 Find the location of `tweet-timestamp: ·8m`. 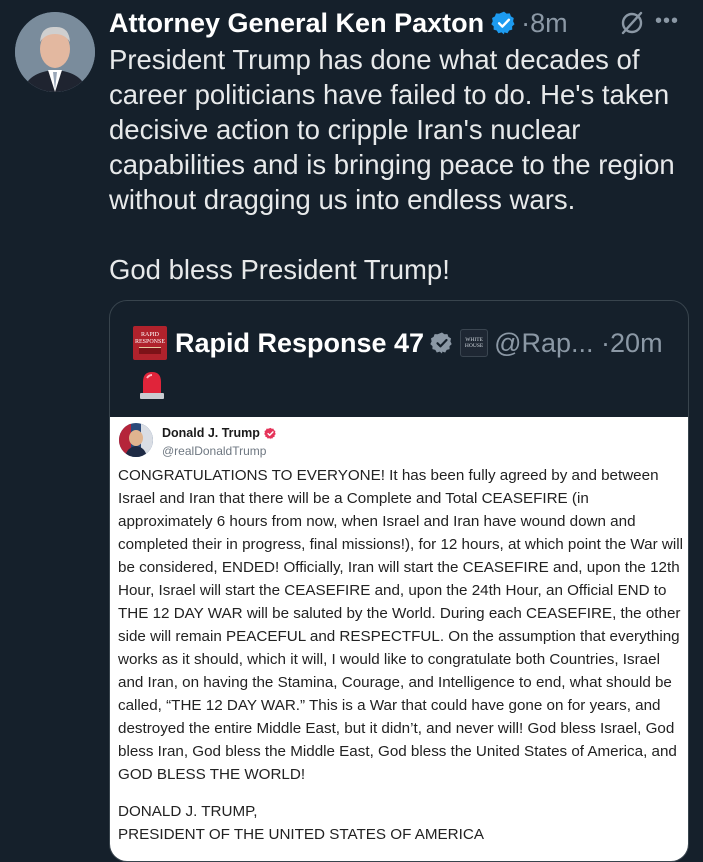

tweet-timestamp: ·8m is located at coordinates (544, 23).